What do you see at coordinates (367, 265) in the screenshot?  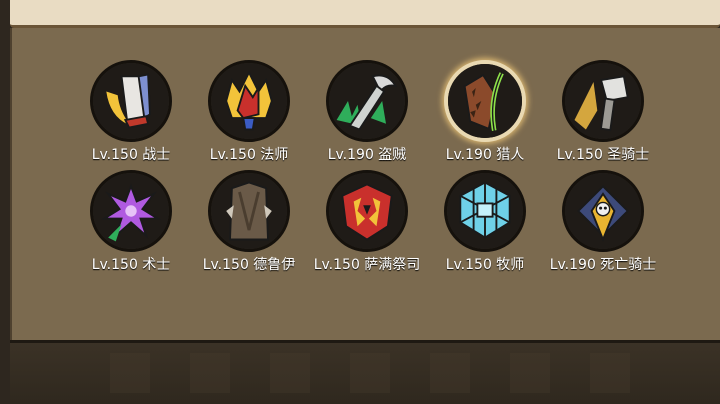 I see `class-label: Lv.150 萨满祭司` at bounding box center [367, 265].